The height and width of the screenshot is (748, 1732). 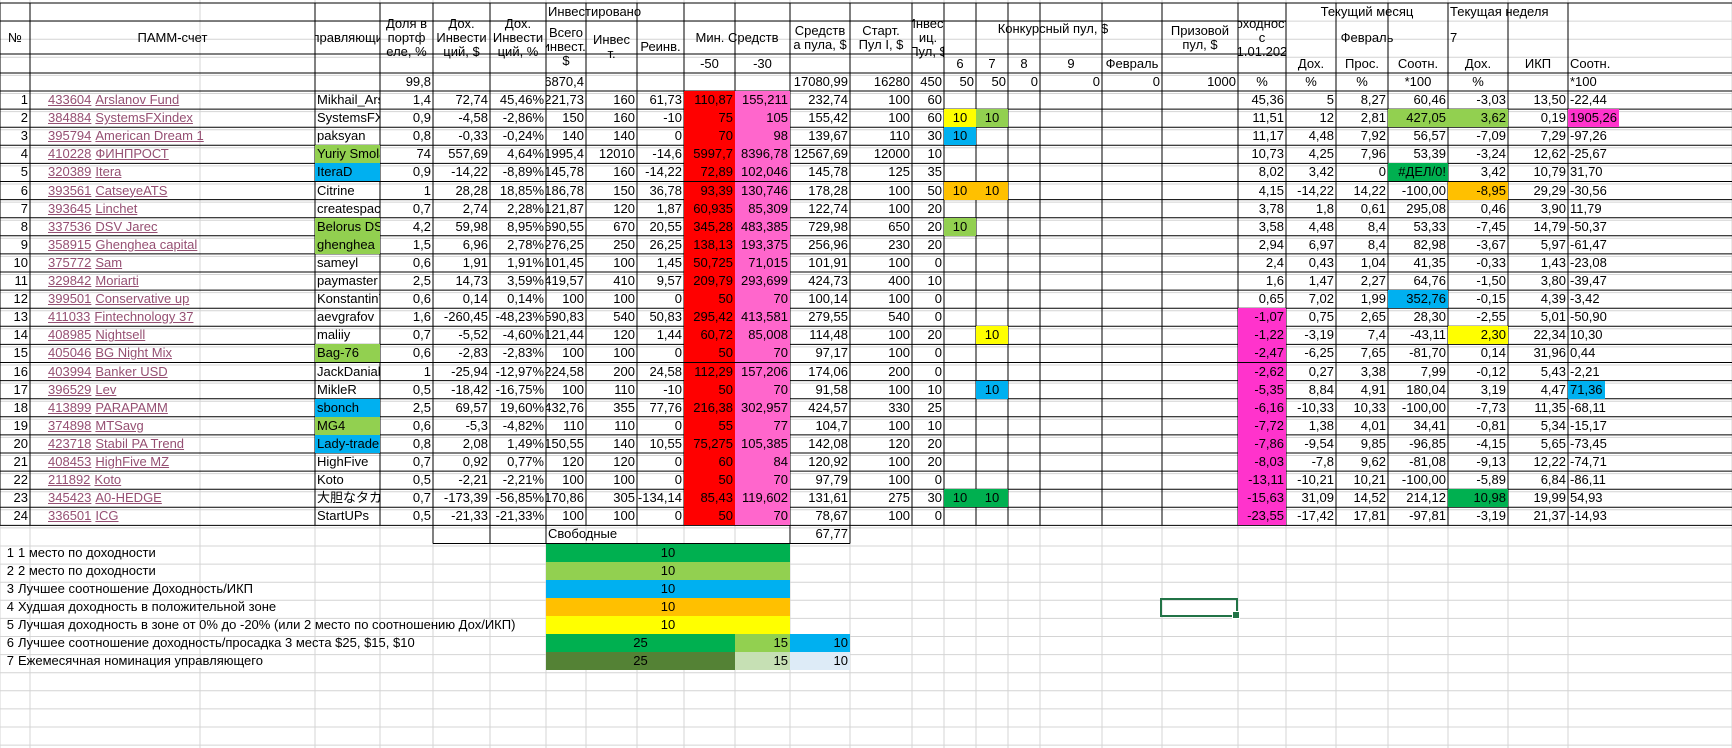 I want to click on min30-cell: 84, so click(x=762, y=462).